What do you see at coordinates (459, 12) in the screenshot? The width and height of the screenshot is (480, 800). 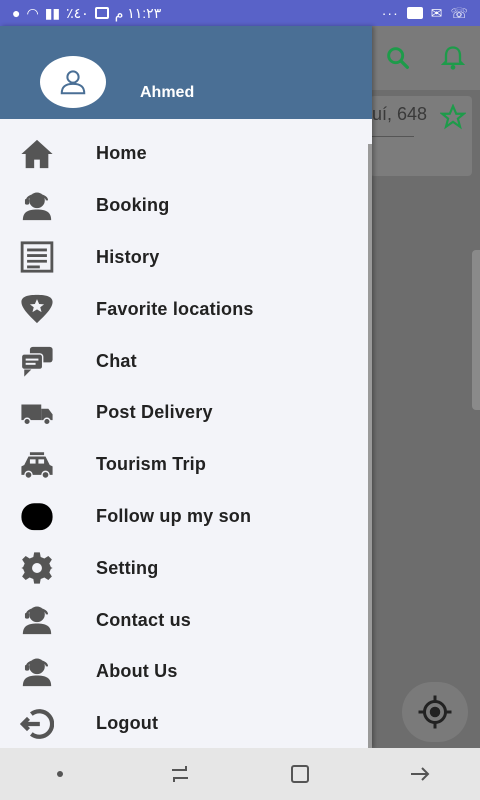 I see `viber-icon: ☏` at bounding box center [459, 12].